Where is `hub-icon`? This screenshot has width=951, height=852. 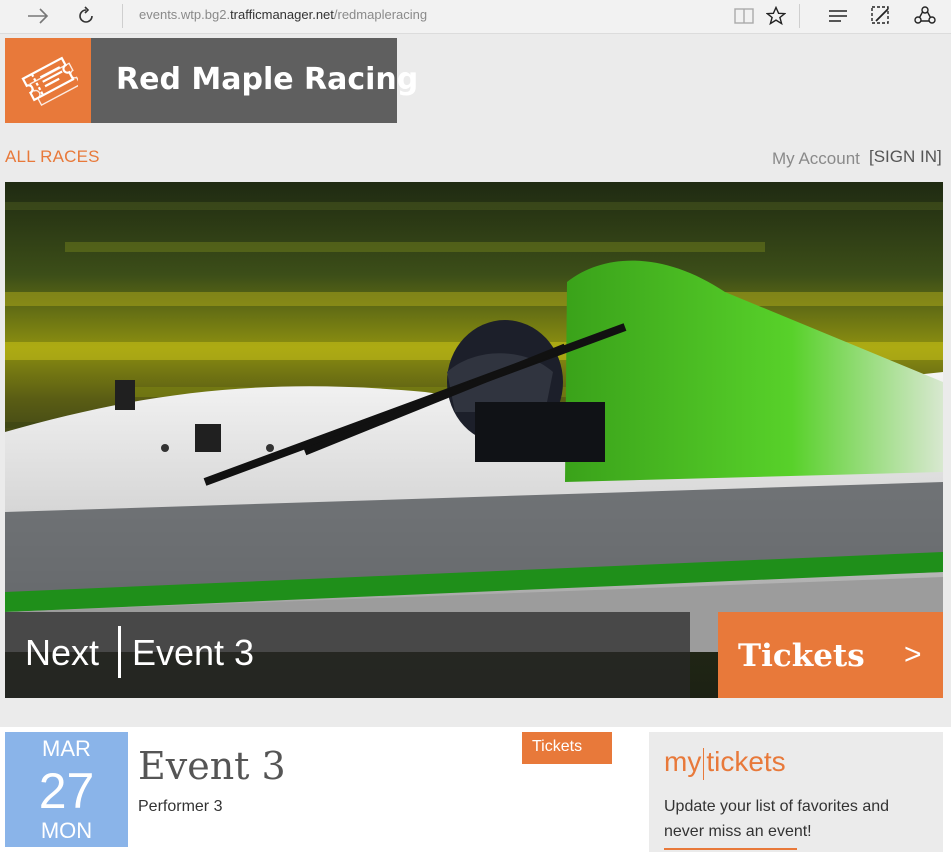 hub-icon is located at coordinates (838, 16).